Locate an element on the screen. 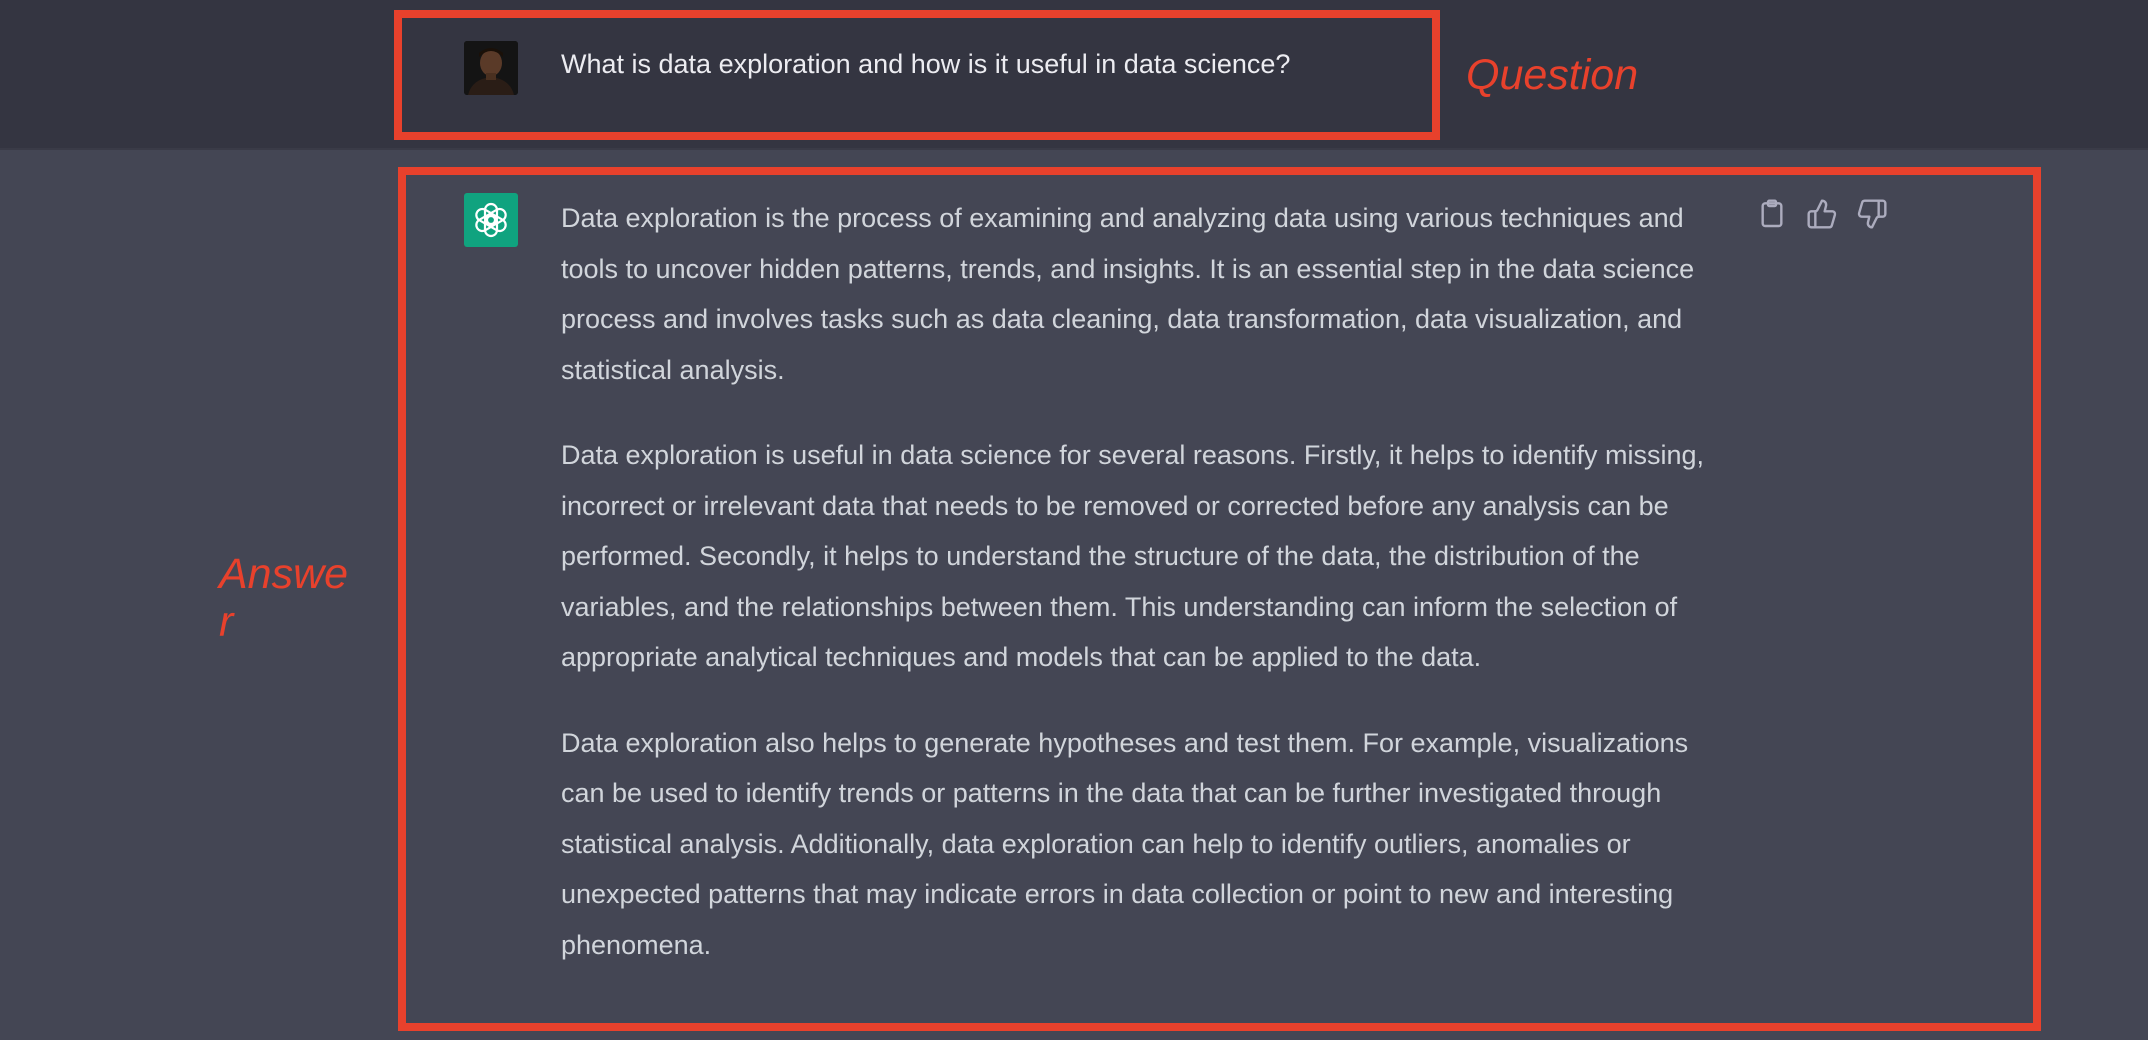 The height and width of the screenshot is (1040, 2148). thumbs-down-icon is located at coordinates (1872, 214).